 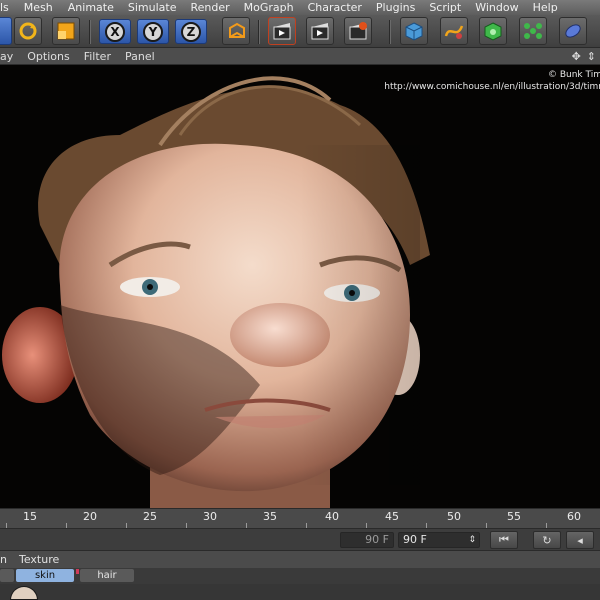 I want to click on viewport-nav-icons: ✥ ⇕, so click(x=584, y=56).